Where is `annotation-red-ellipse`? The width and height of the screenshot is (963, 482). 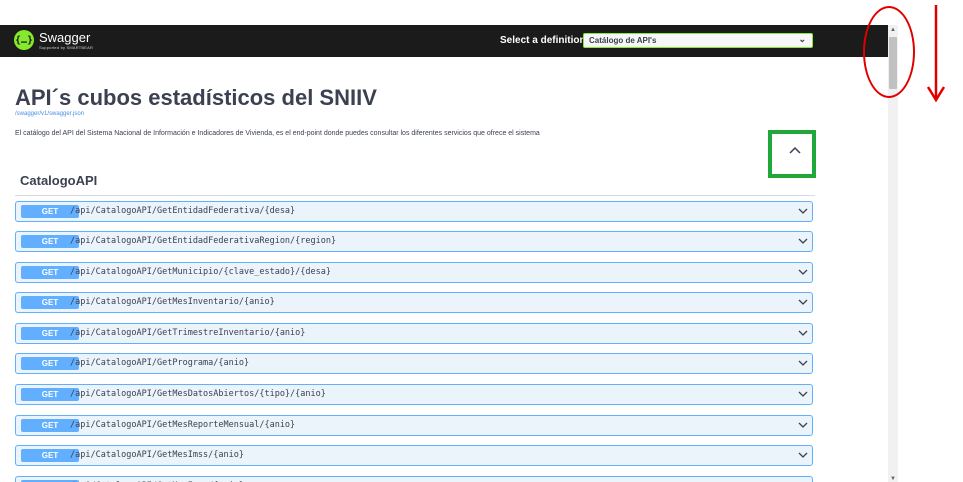 annotation-red-ellipse is located at coordinates (889, 52).